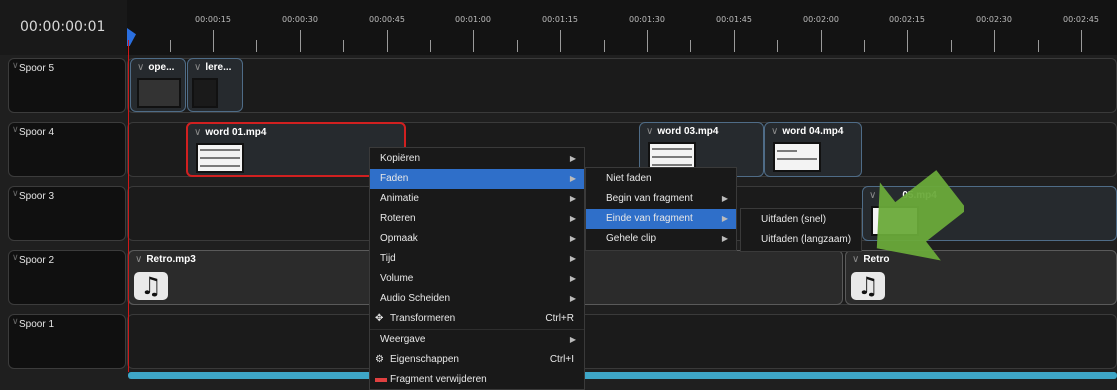 Image resolution: width=1117 pixels, height=390 pixels. I want to click on ruler-label: 00:02:15, so click(907, 19).